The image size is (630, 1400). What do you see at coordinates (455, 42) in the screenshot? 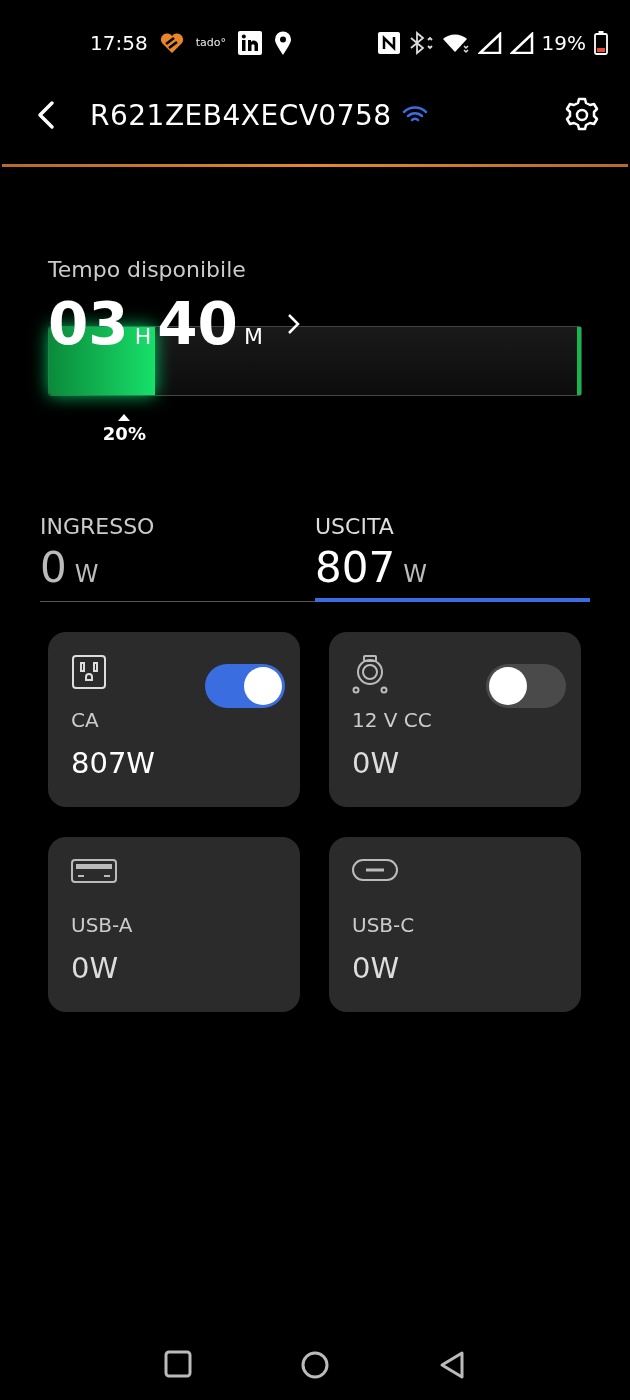
I see `wifi-icon` at bounding box center [455, 42].